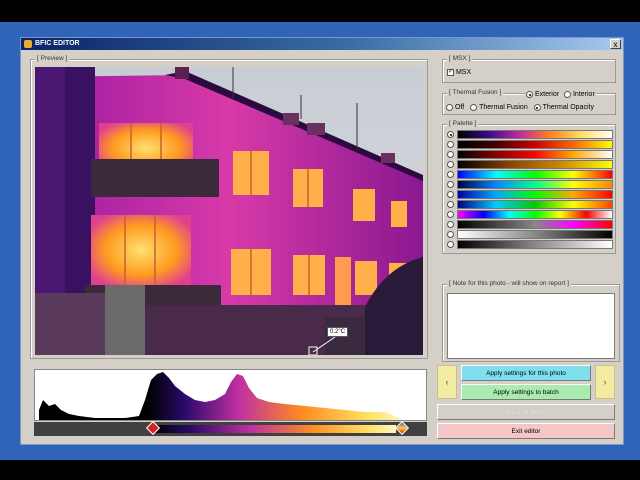 This screenshot has width=640, height=480. I want to click on save-ir-photo-button: Save IR photo, so click(526, 412).